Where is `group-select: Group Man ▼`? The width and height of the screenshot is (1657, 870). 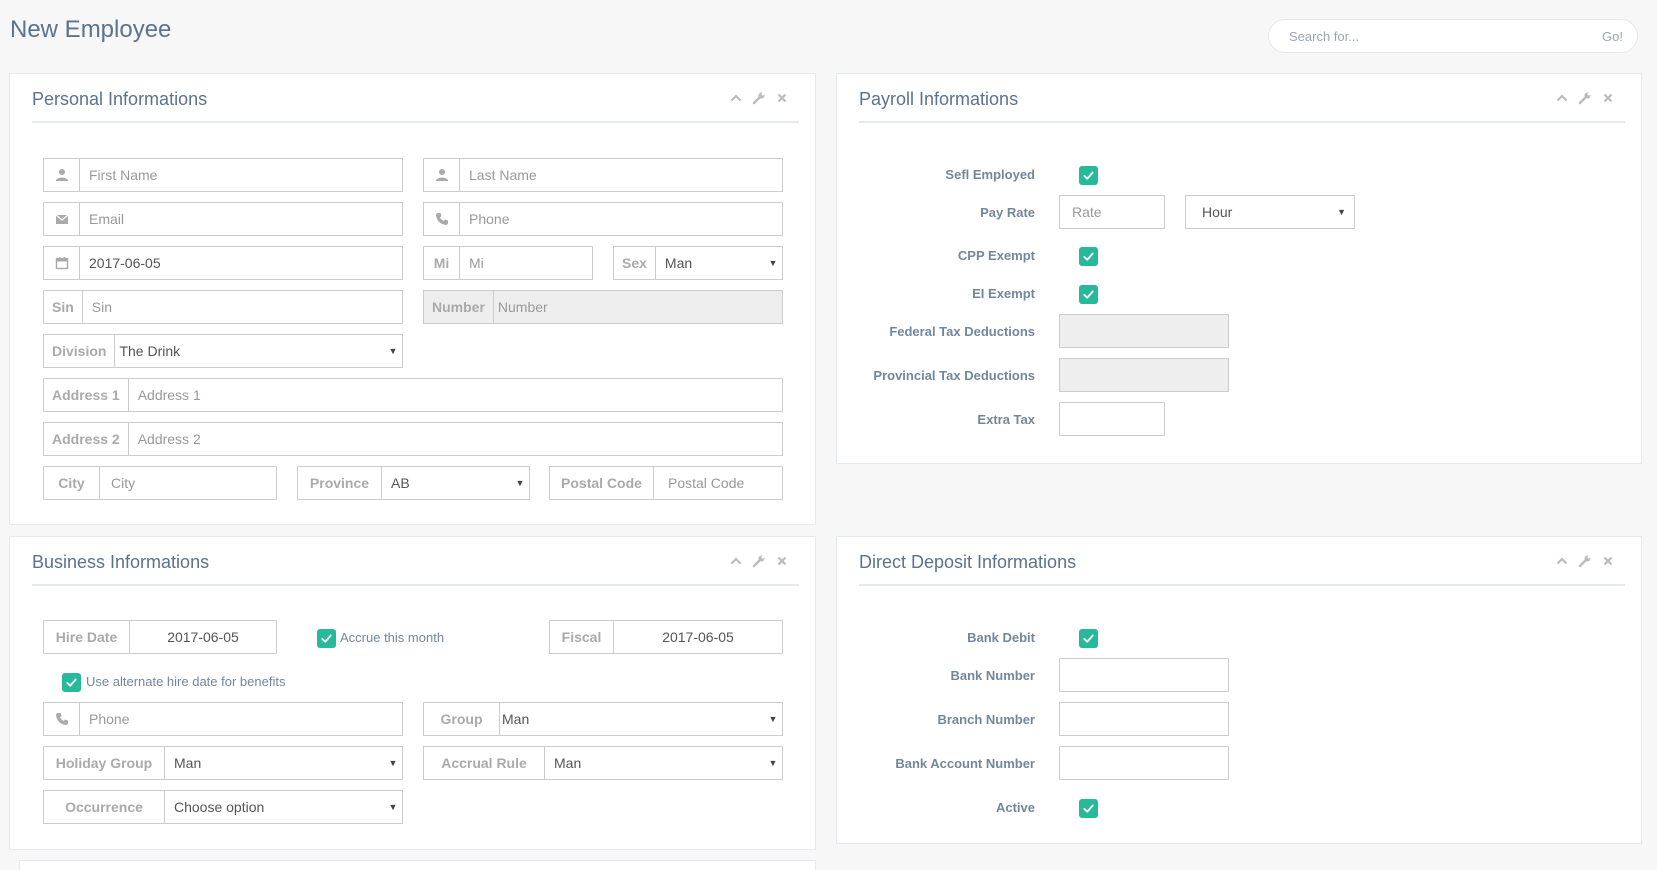 group-select: Group Man ▼ is located at coordinates (603, 719).